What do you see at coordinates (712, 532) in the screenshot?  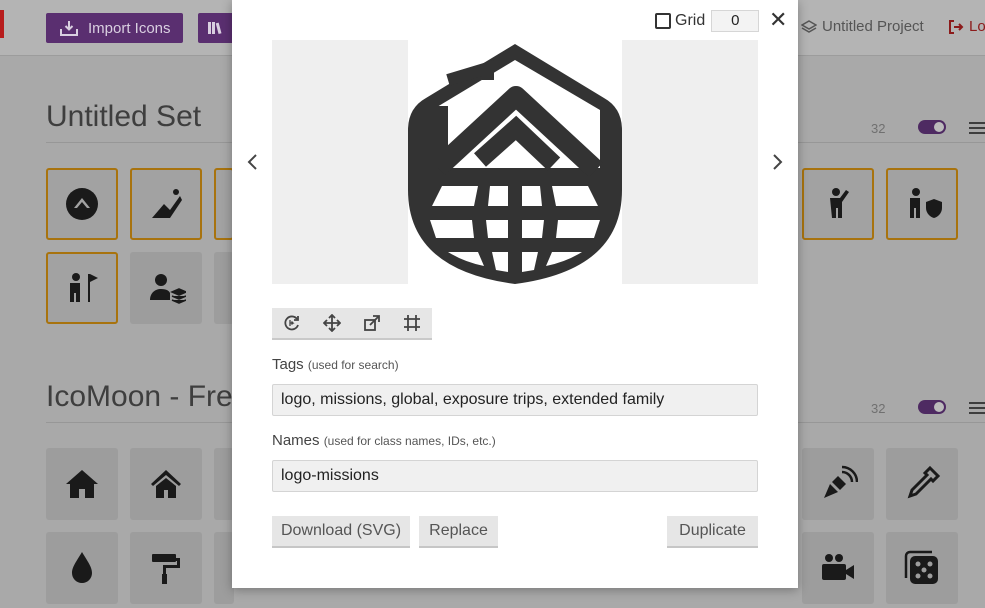 I see `duplicate-button: Duplicate` at bounding box center [712, 532].